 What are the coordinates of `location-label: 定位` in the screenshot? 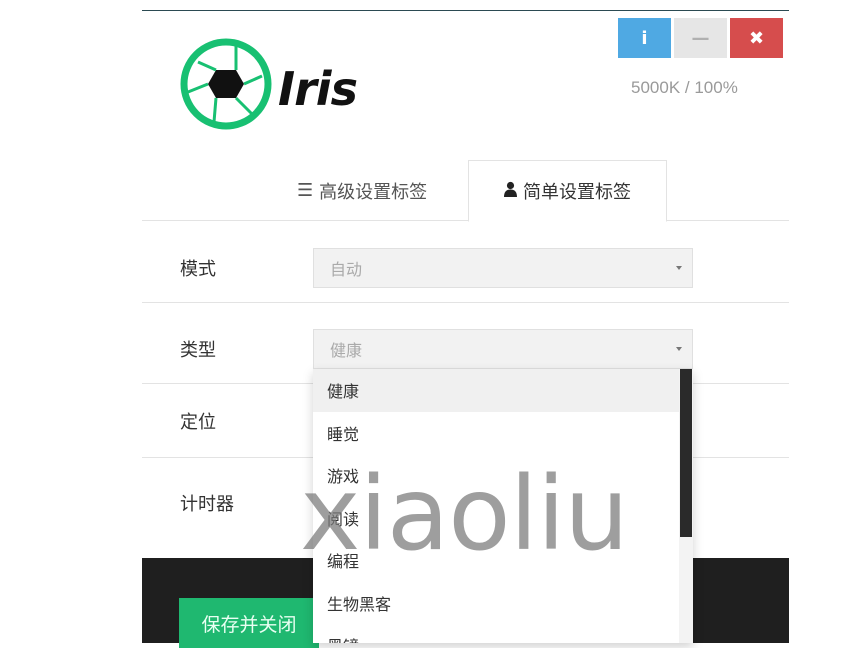 It's located at (198, 422).